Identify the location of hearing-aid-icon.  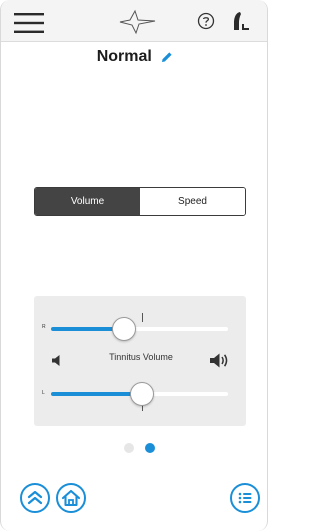
(241, 21).